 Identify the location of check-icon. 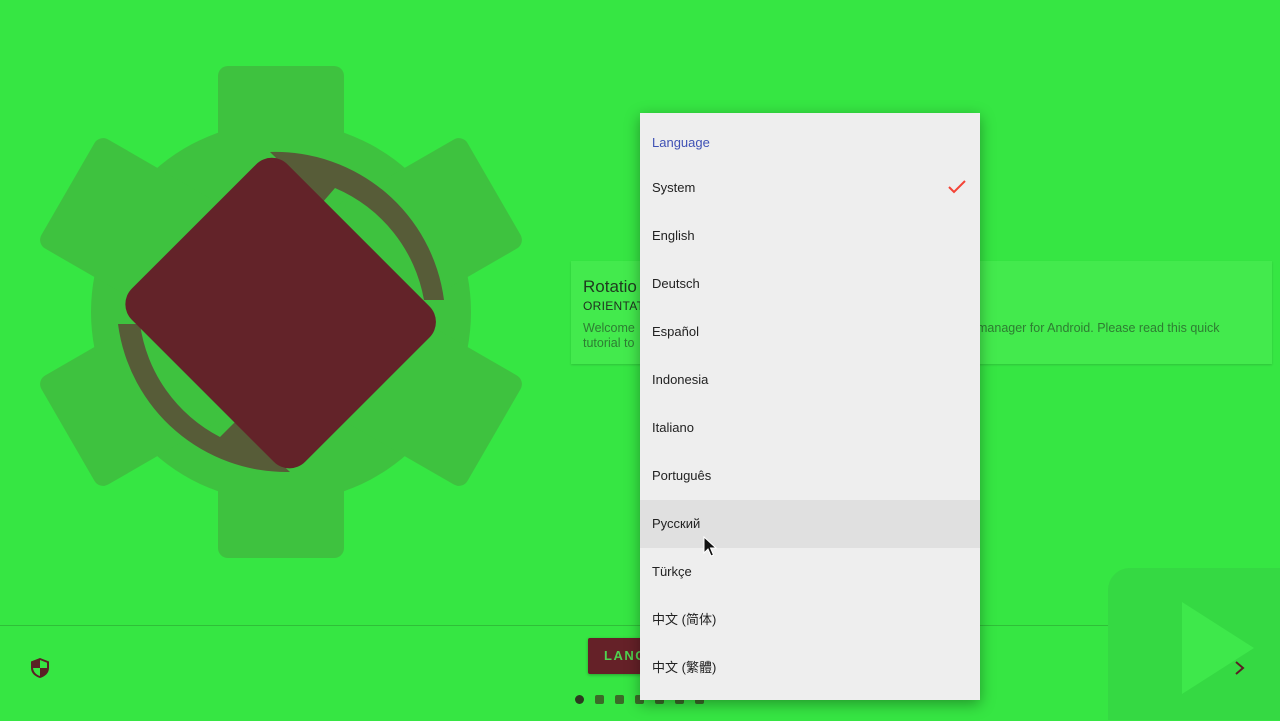
(957, 187).